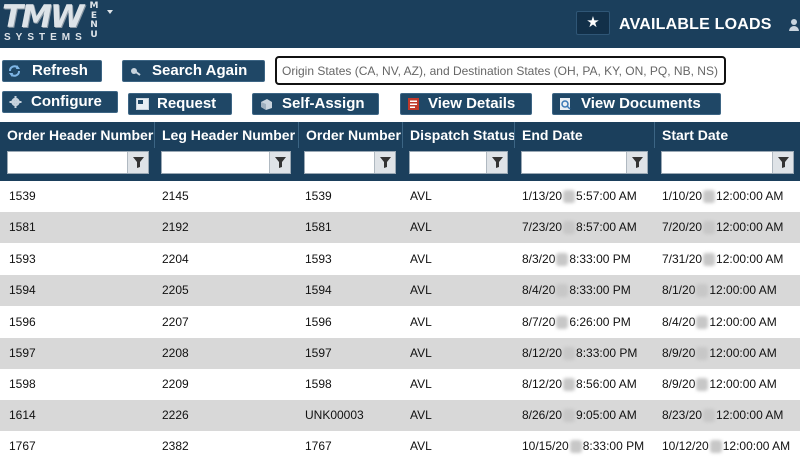 Image resolution: width=800 pixels, height=462 pixels. What do you see at coordinates (682, 196) in the screenshot?
I see `start-date-prefix: 1/10/20` at bounding box center [682, 196].